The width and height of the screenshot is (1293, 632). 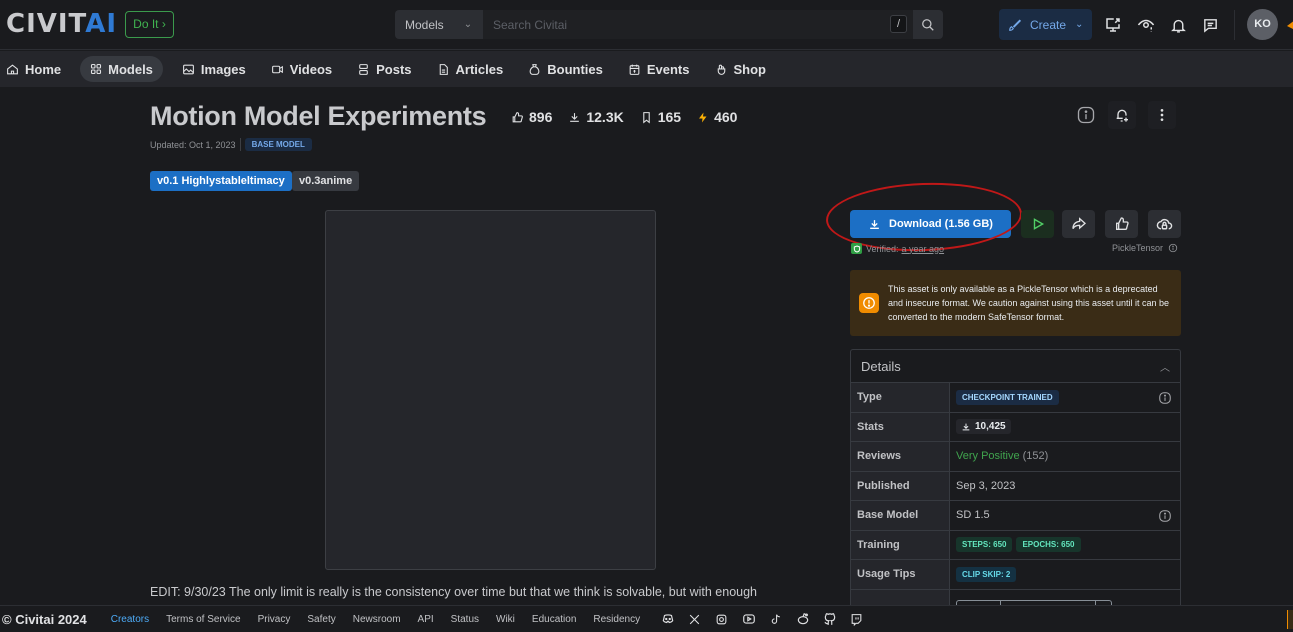 I want to click on footer-link-safety: Safety, so click(x=321, y=619).